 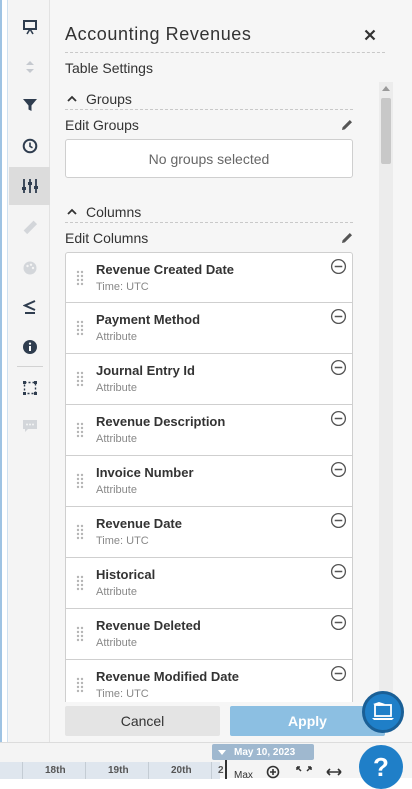 What do you see at coordinates (142, 721) in the screenshot?
I see `cancel-button: Cancel` at bounding box center [142, 721].